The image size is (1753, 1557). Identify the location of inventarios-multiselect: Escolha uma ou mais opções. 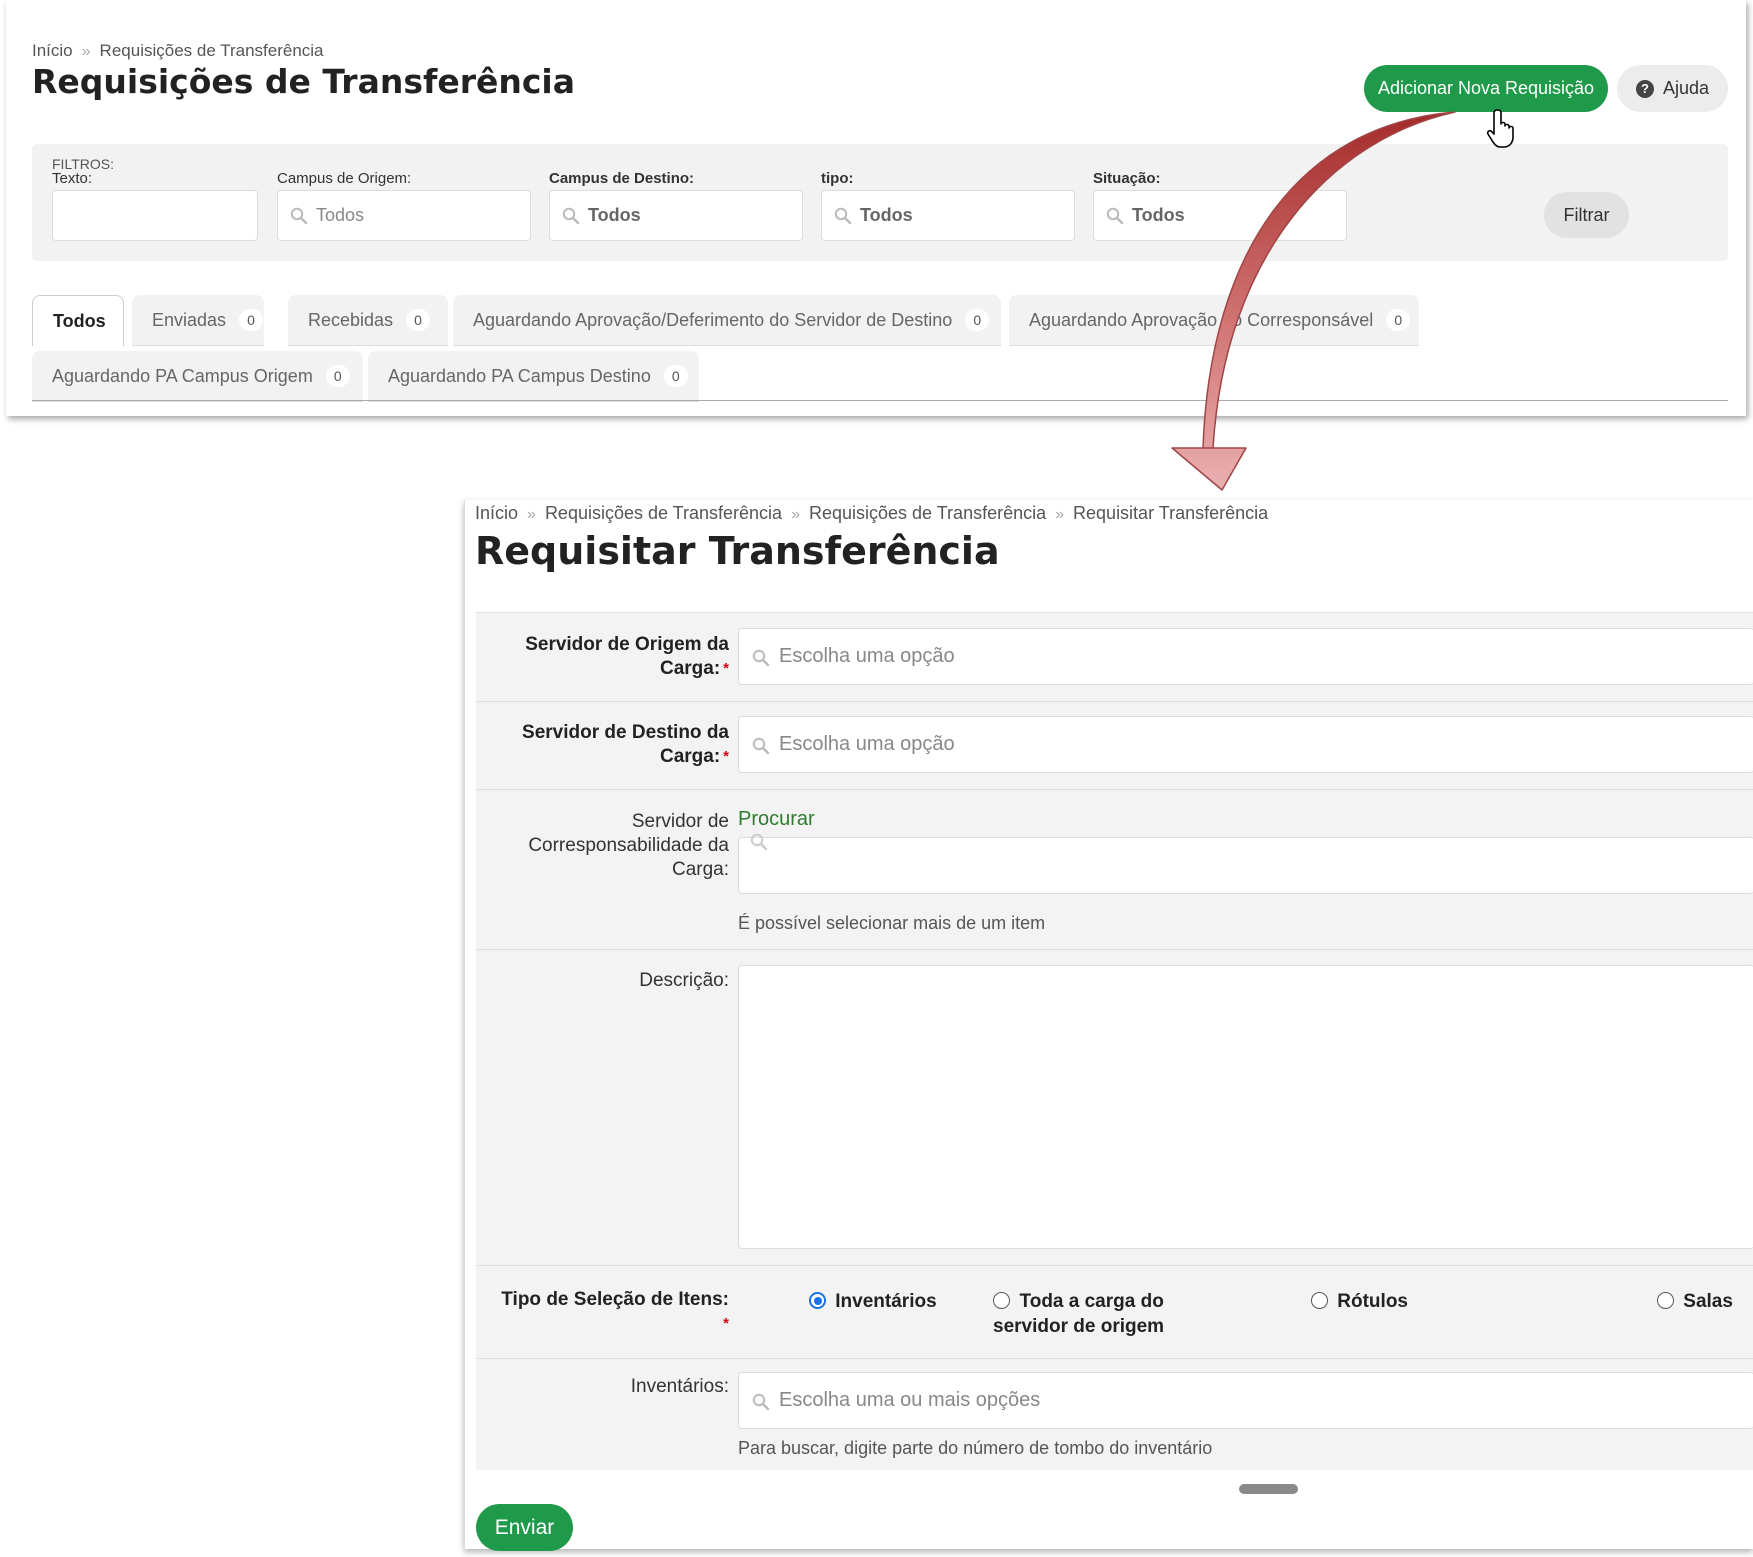
(1245, 1400).